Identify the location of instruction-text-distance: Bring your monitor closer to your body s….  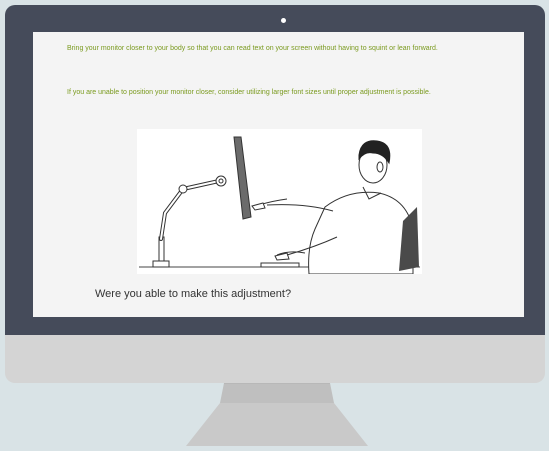
(252, 48).